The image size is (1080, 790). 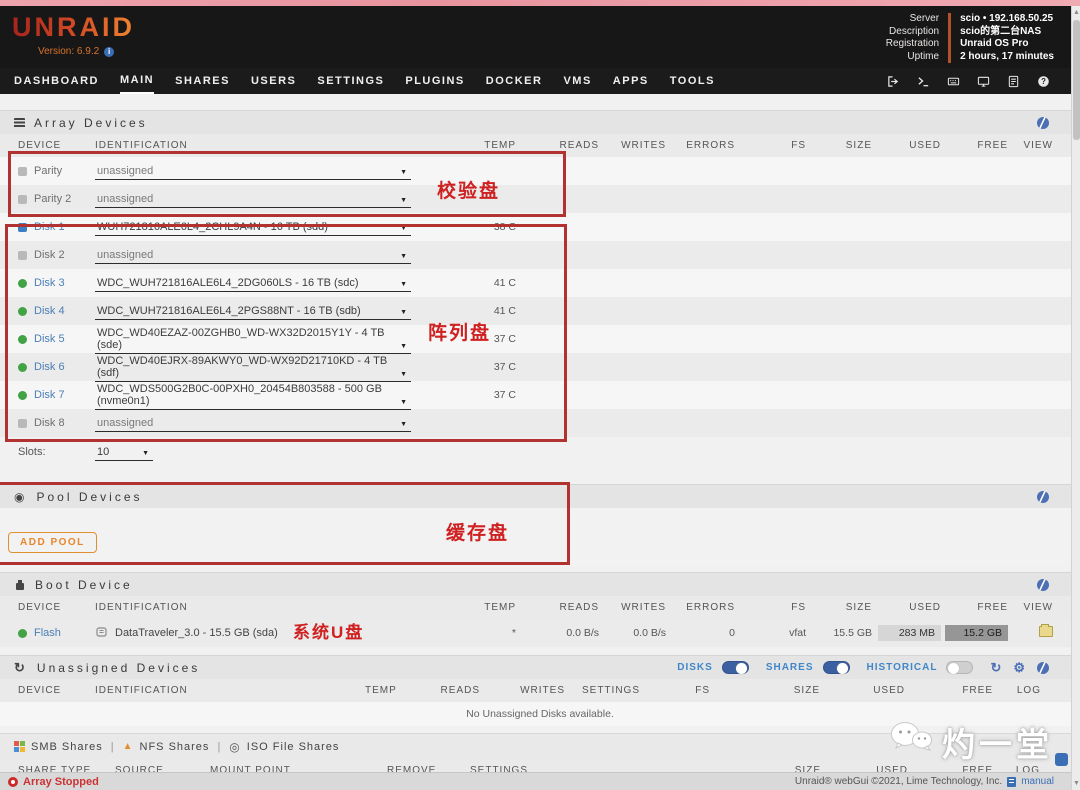 I want to click on nav-settings: SETTINGS, so click(x=350, y=81).